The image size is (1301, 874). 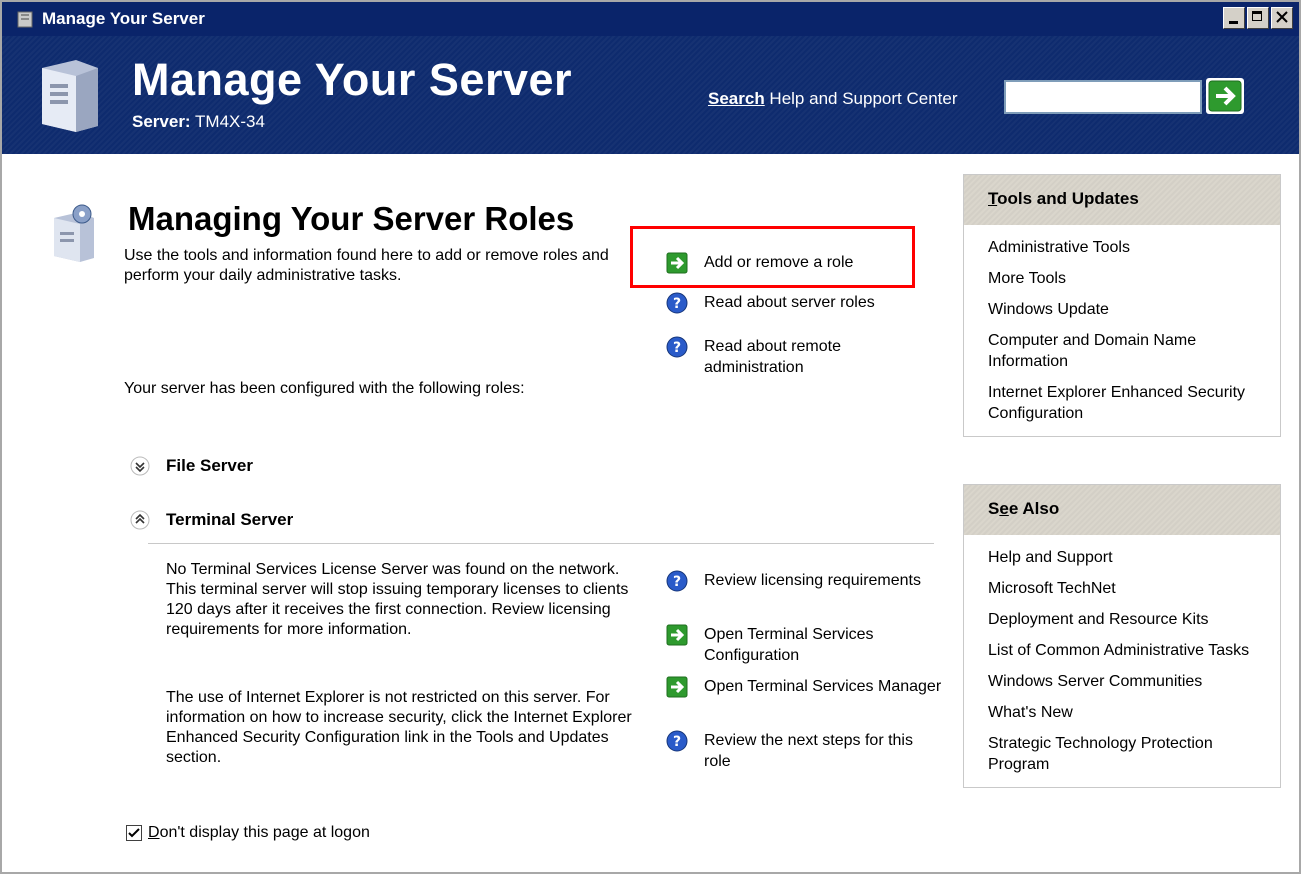 I want to click on server-icon, so click(x=25, y=19).